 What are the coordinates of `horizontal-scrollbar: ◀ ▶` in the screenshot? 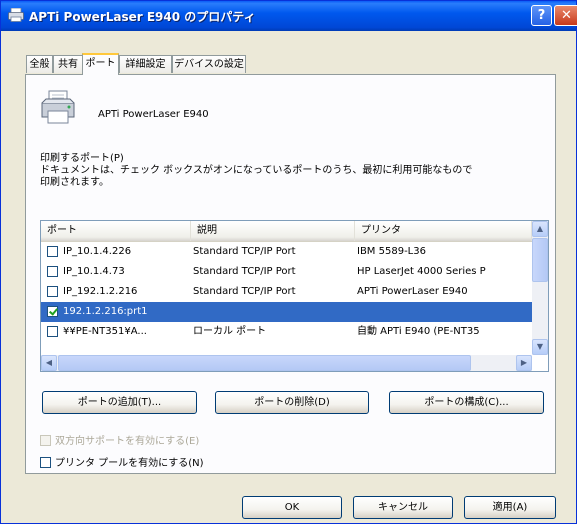 It's located at (286, 363).